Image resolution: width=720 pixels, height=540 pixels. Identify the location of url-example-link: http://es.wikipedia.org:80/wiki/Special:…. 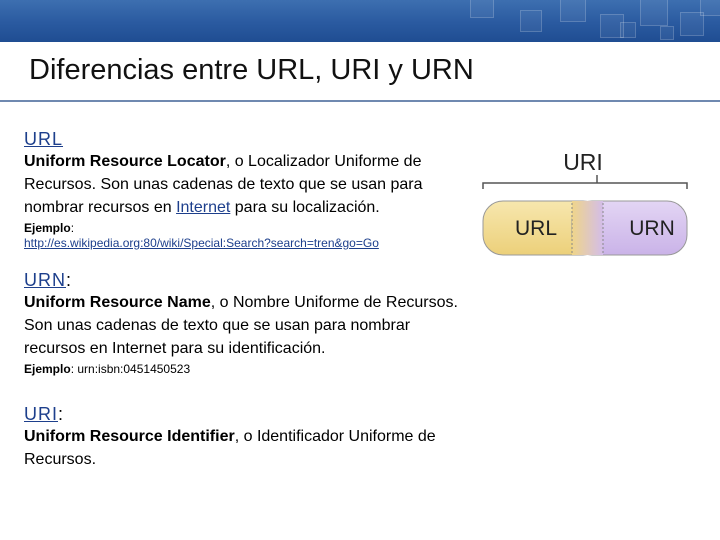
(201, 243).